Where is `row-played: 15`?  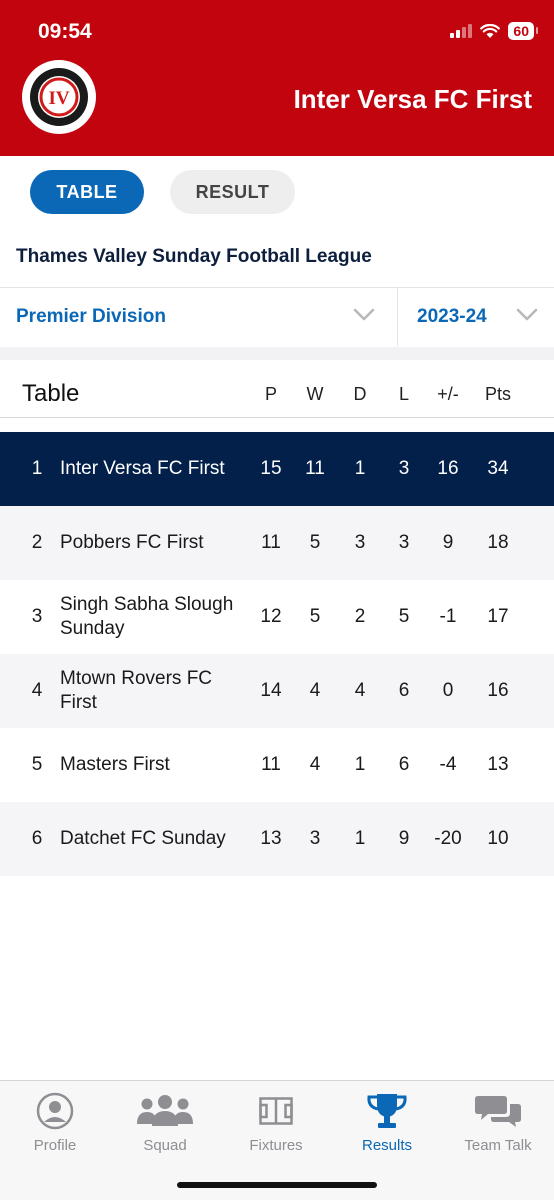
row-played: 15 is located at coordinates (271, 468).